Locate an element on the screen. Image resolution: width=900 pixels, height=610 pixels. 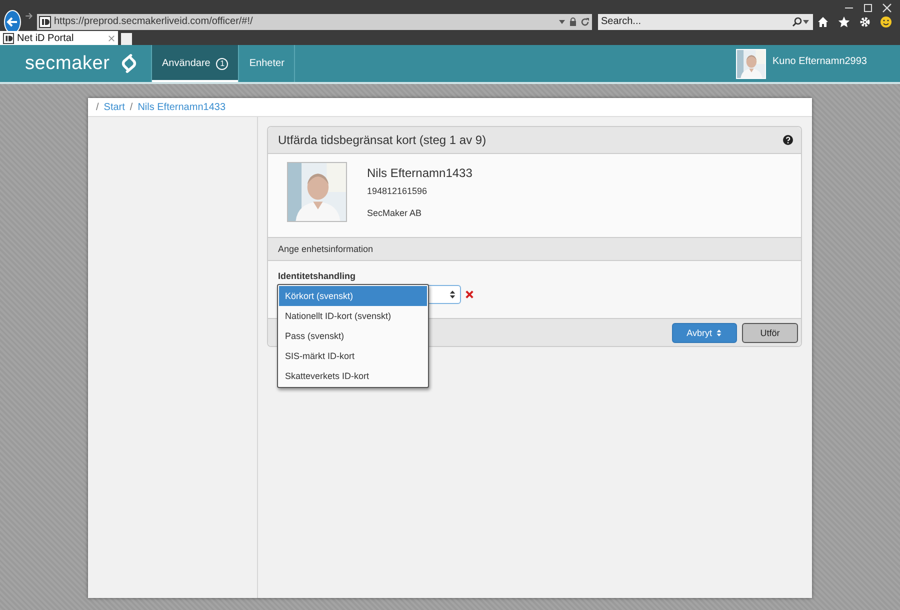
back-arrow-icon is located at coordinates (12, 22).